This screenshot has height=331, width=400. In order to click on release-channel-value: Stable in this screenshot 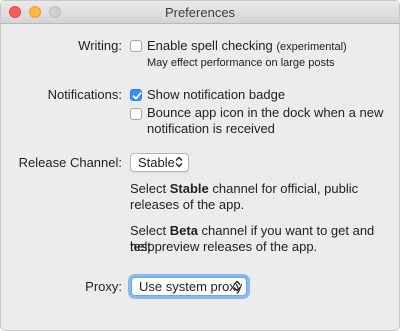, I will do `click(156, 162)`.